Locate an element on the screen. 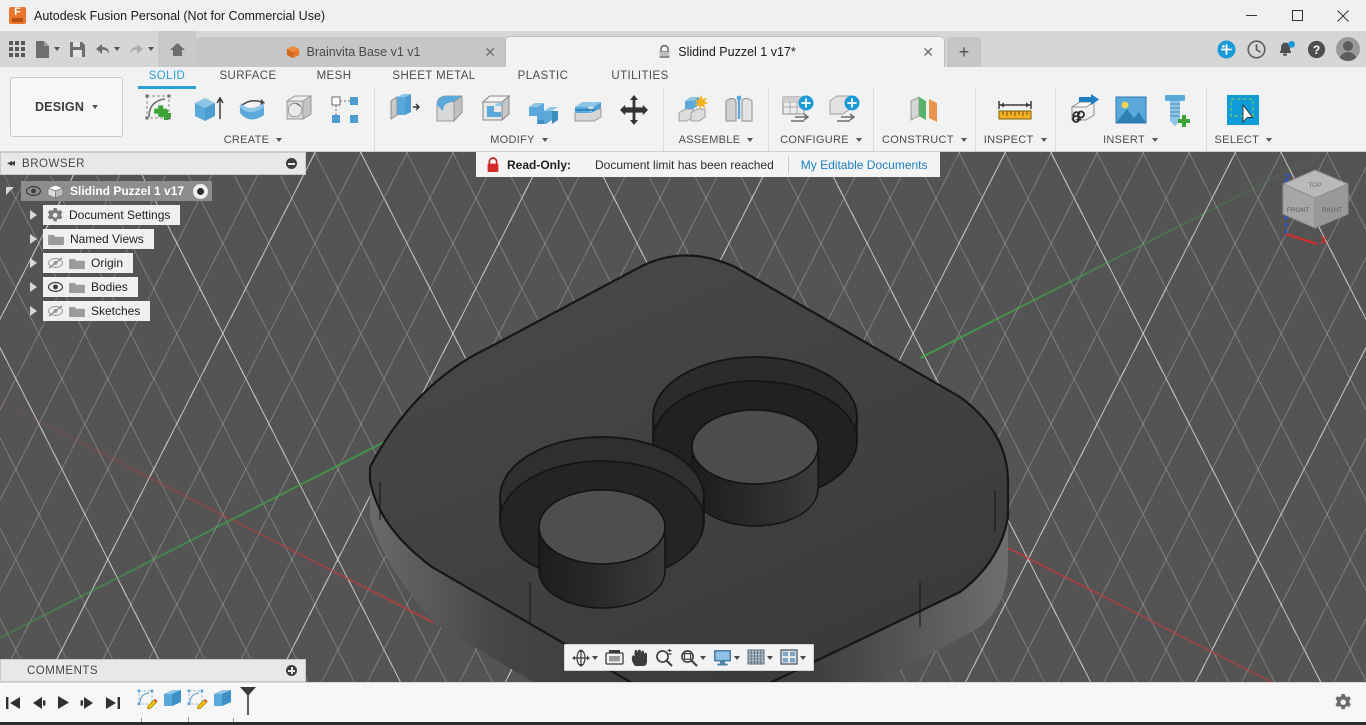 Image resolution: width=1366 pixels, height=725 pixels. undo-button is located at coordinates (107, 49).